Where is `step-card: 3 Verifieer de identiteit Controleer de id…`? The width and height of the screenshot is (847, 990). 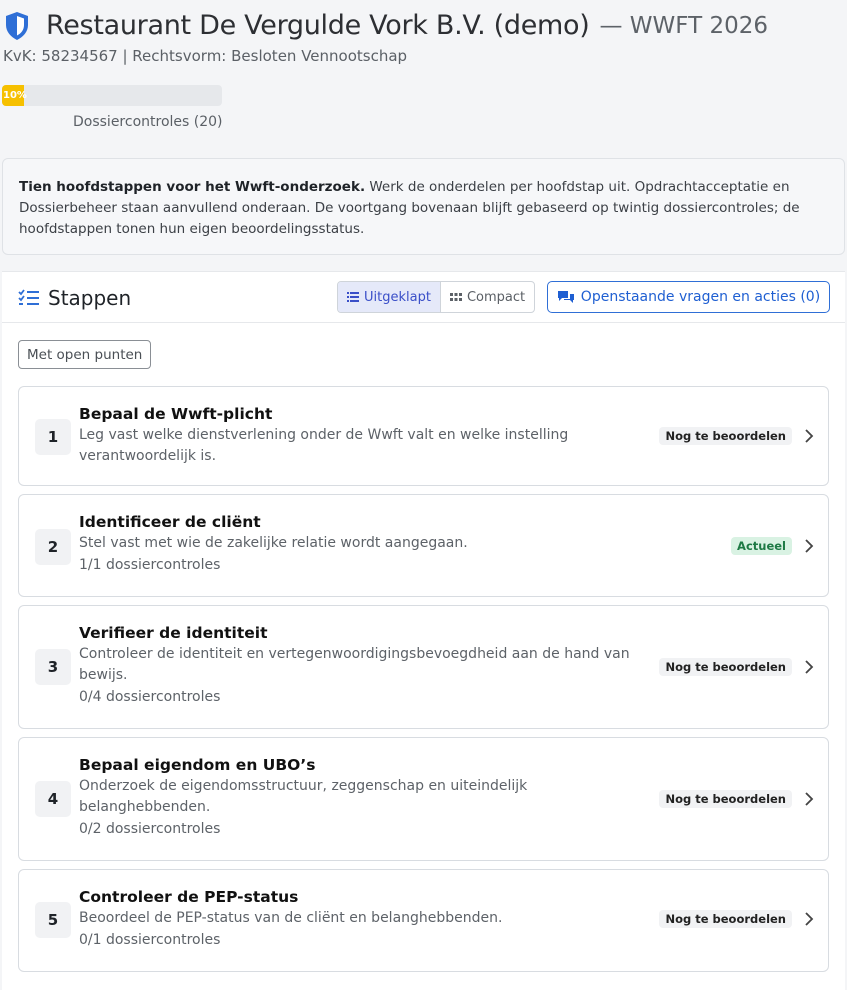 step-card: 3 Verifieer de identiteit Controleer de id… is located at coordinates (423, 667).